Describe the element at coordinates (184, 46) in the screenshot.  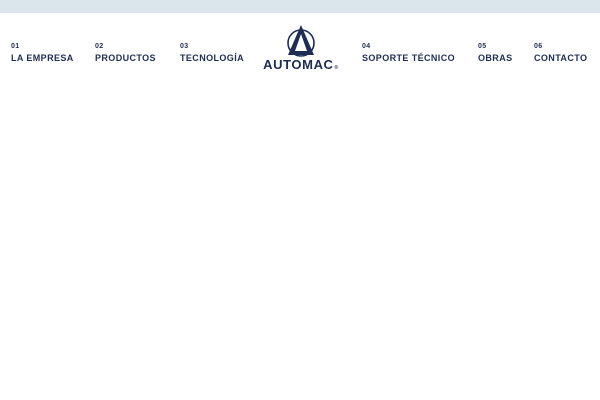
I see `nav-item-number: 03` at that location.